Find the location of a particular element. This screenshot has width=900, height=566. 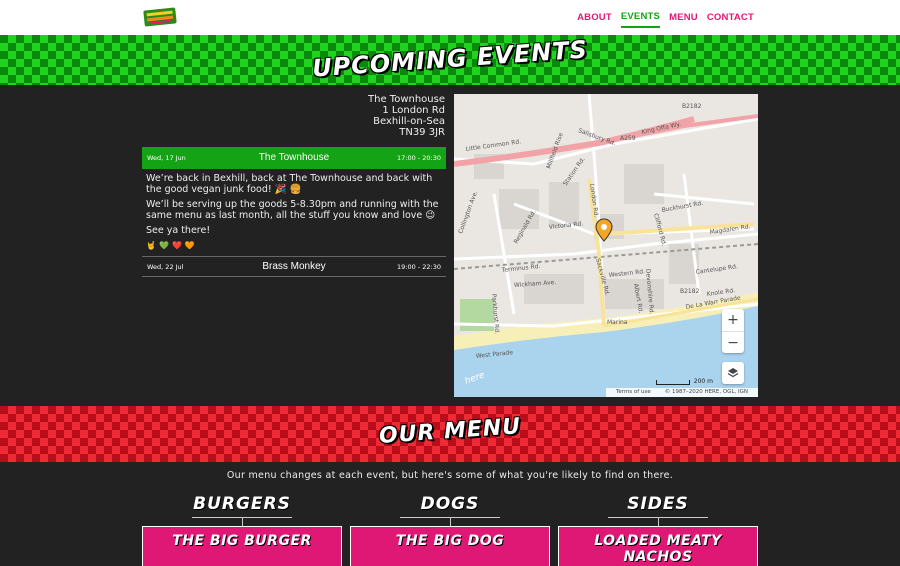

zoom-in-button: + is located at coordinates (733, 320).